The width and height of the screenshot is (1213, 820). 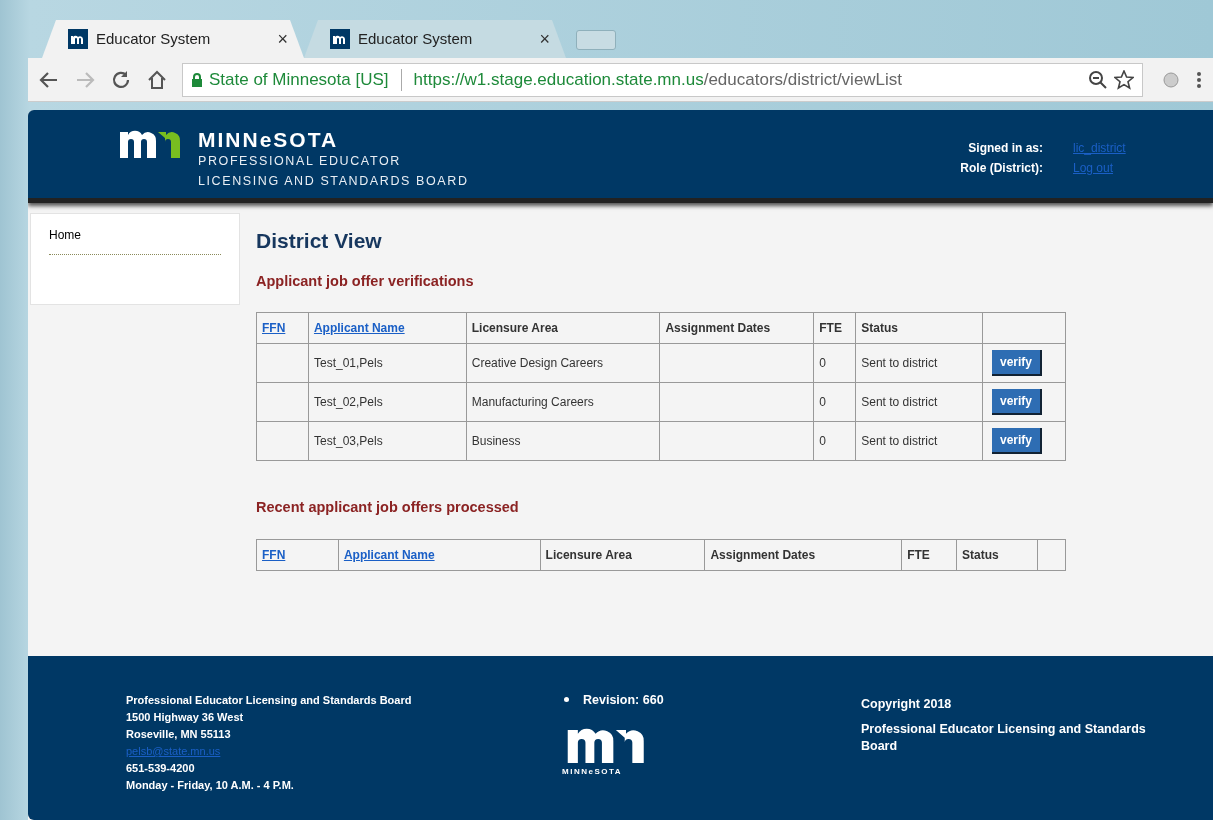 What do you see at coordinates (299, 79) in the screenshot?
I see `site-identity: State of Minnesota [US]` at bounding box center [299, 79].